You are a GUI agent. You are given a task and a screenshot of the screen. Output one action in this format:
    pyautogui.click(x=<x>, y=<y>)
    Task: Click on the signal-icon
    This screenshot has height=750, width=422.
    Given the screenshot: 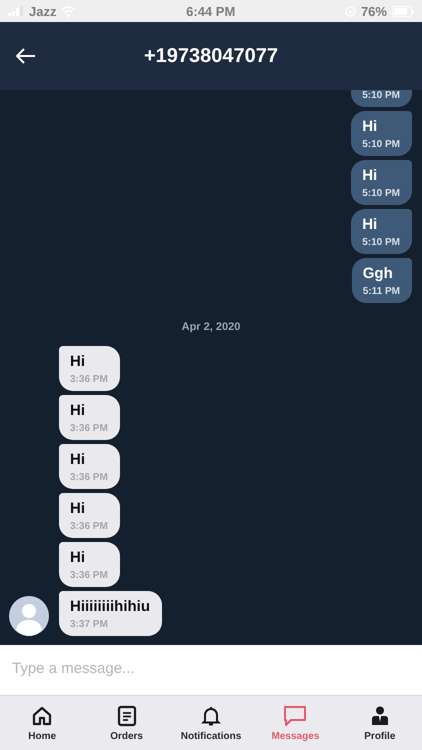 What is the action you would take?
    pyautogui.click(x=16, y=11)
    